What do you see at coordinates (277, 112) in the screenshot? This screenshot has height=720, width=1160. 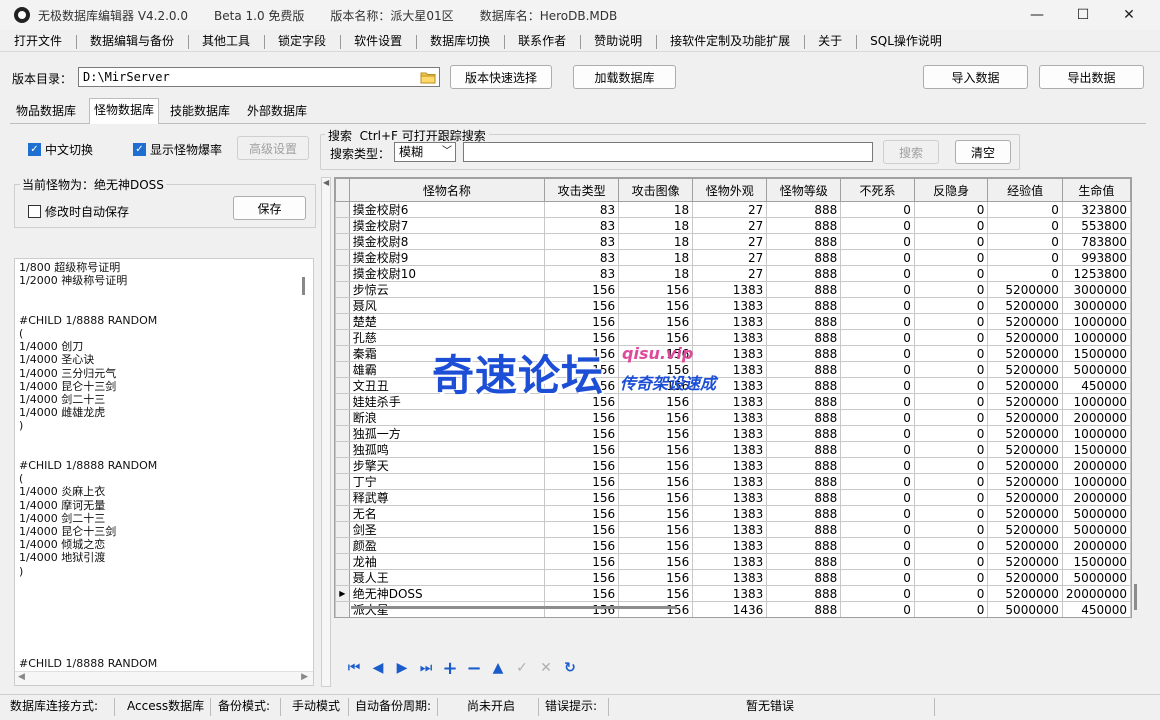 I see `tab-external-db: 外部数据库` at bounding box center [277, 112].